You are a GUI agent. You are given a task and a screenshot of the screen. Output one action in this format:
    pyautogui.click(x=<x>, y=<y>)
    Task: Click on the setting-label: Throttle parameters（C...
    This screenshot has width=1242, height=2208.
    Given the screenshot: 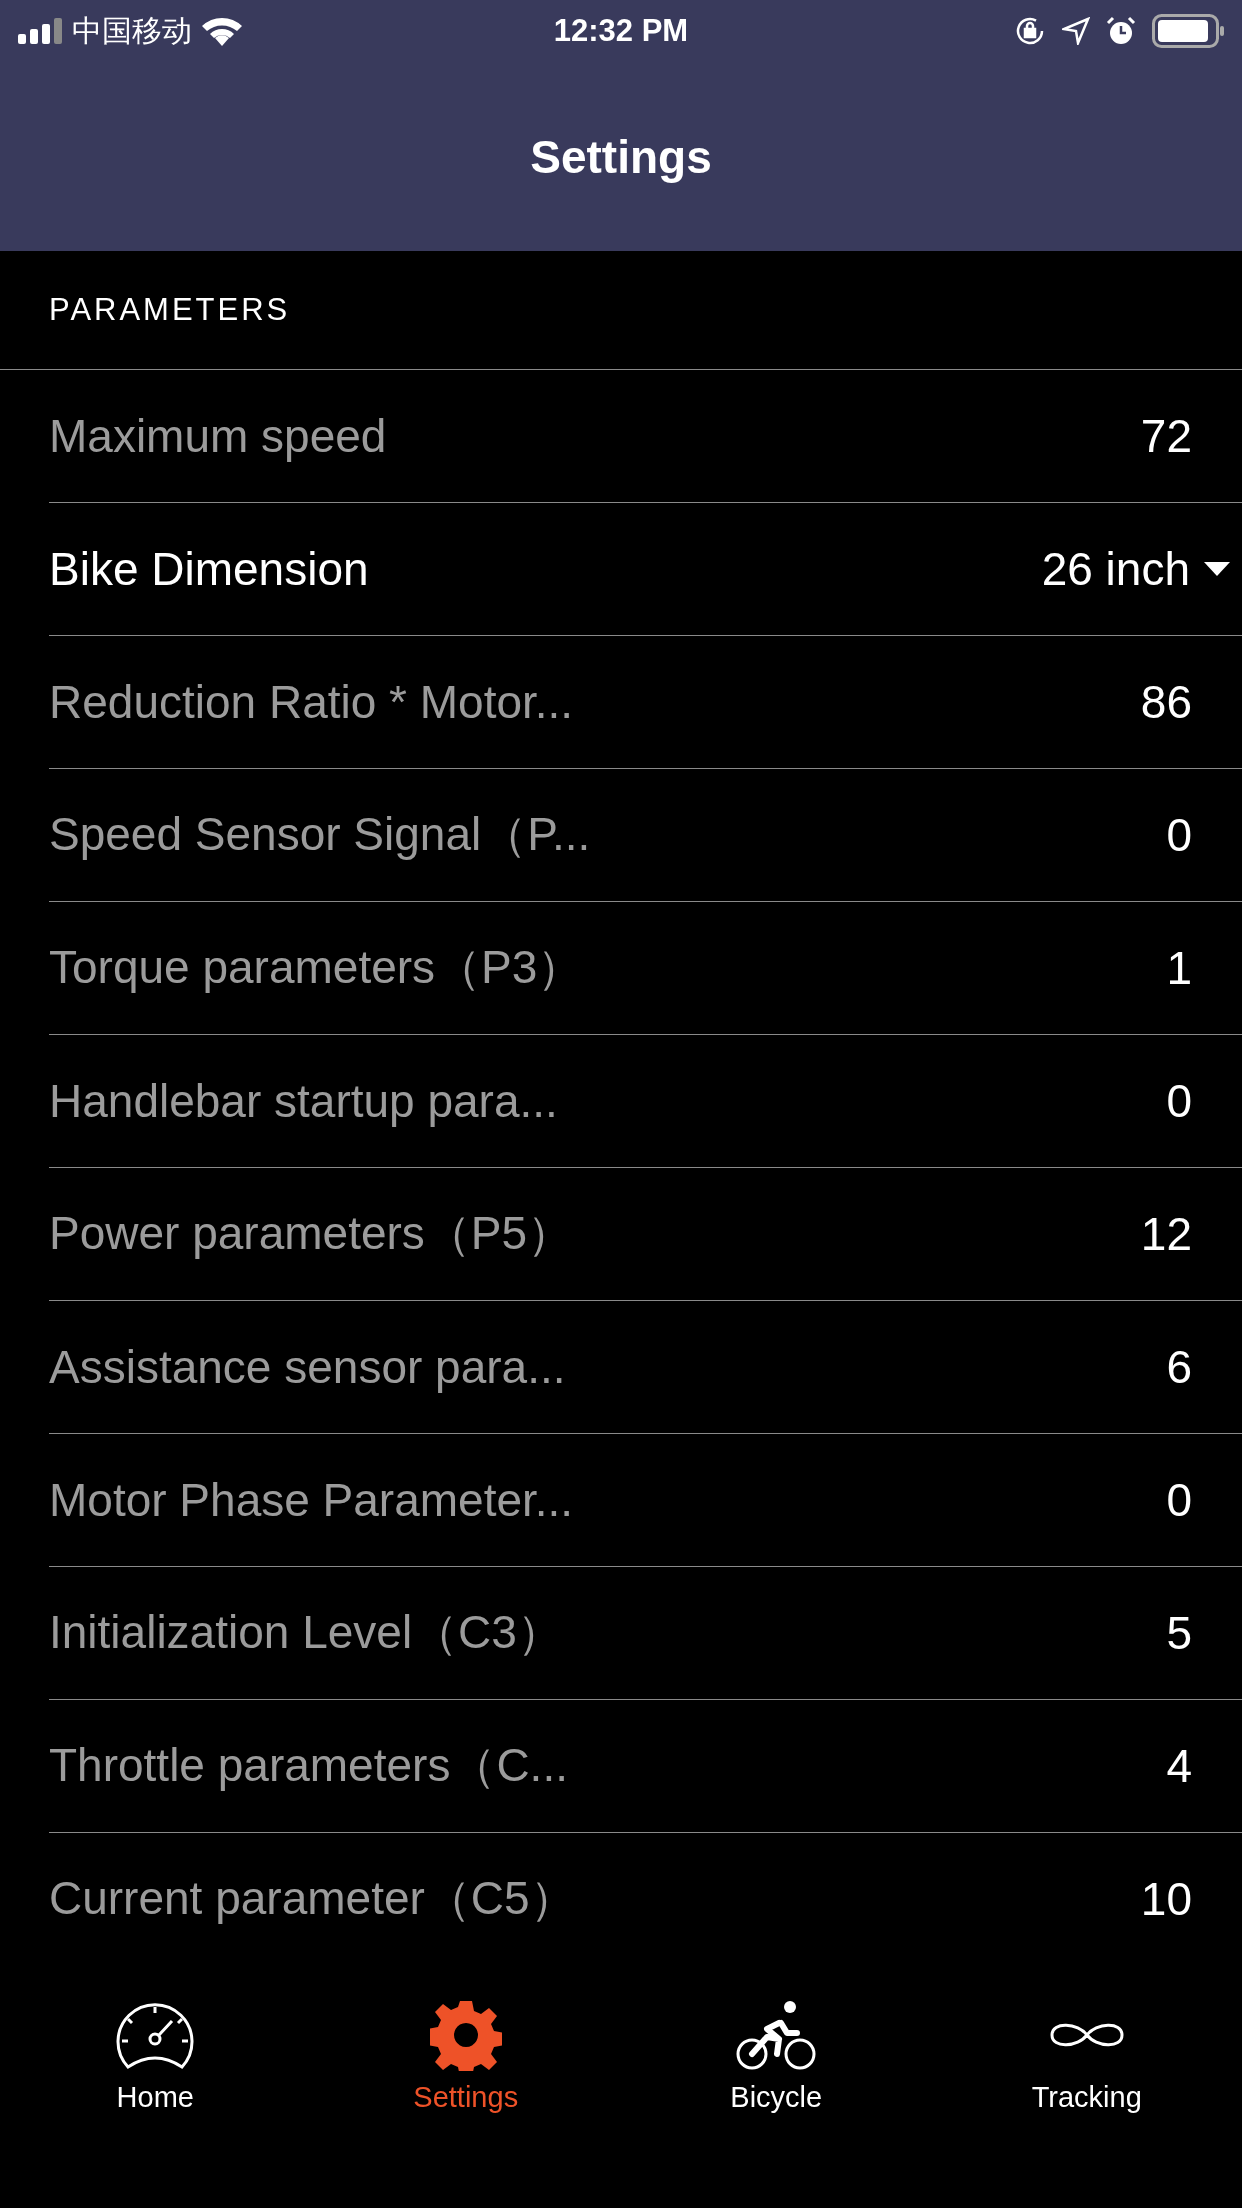 What is the action you would take?
    pyautogui.click(x=309, y=1765)
    